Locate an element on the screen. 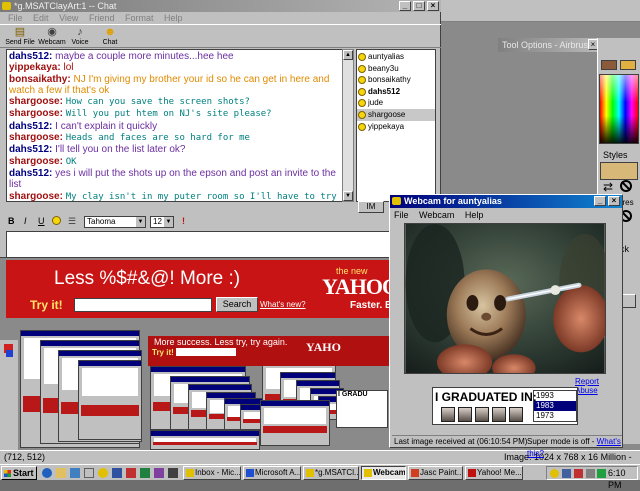 This screenshot has height=491, width=640. yahoo-messenger-icon is located at coordinates (103, 473).